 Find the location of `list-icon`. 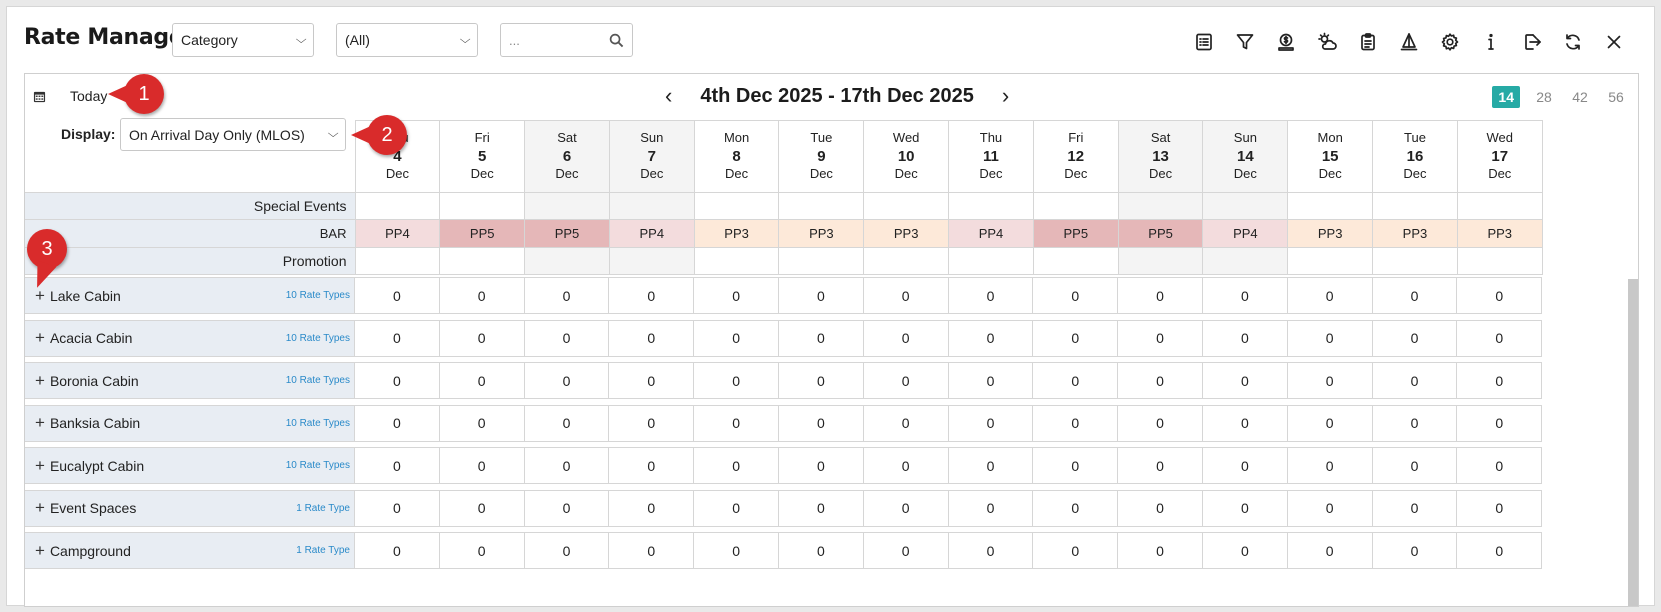

list-icon is located at coordinates (1203, 42).